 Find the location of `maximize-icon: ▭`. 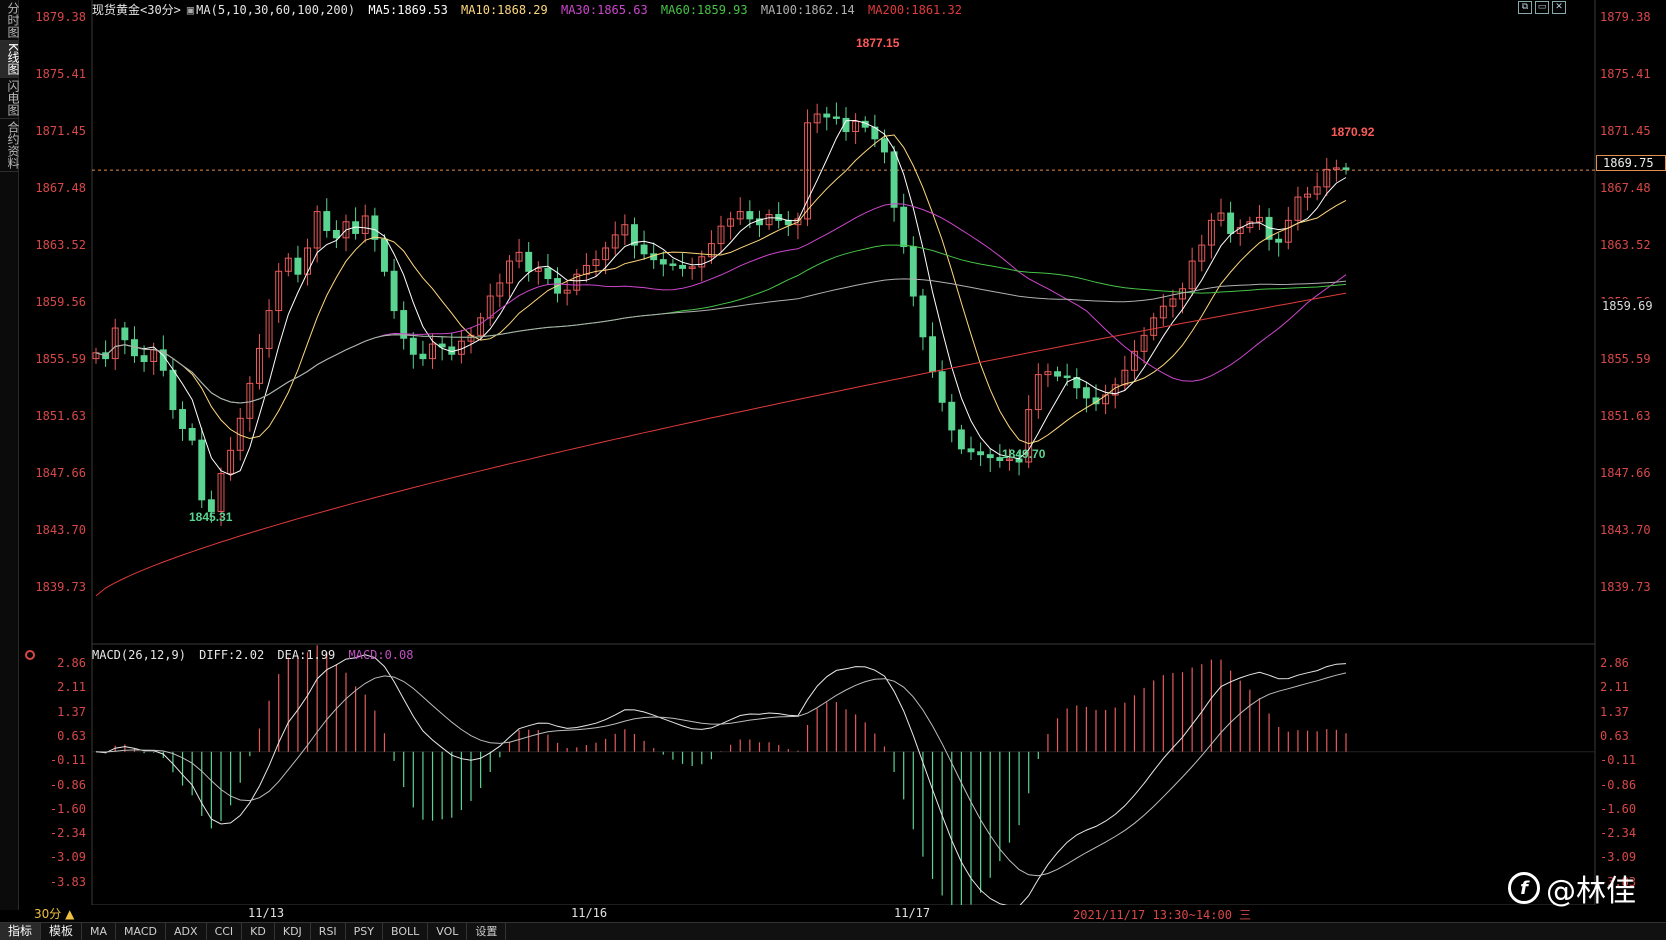

maximize-icon: ▭ is located at coordinates (1542, 7).